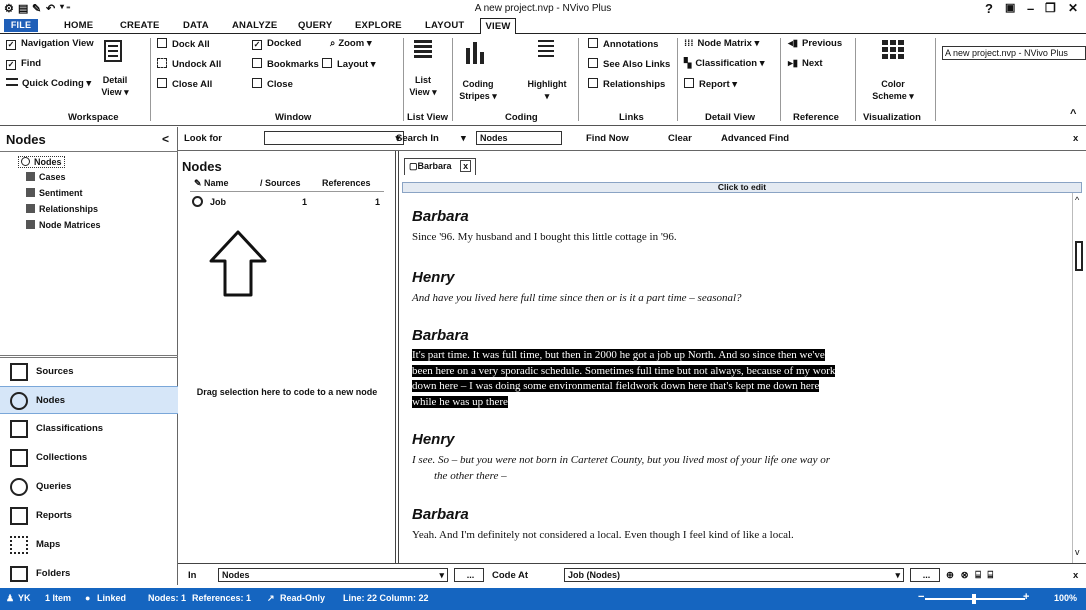  Describe the element at coordinates (629, 64) in the screenshot. I see `see-also-links-checkbox: See Also Links` at that location.